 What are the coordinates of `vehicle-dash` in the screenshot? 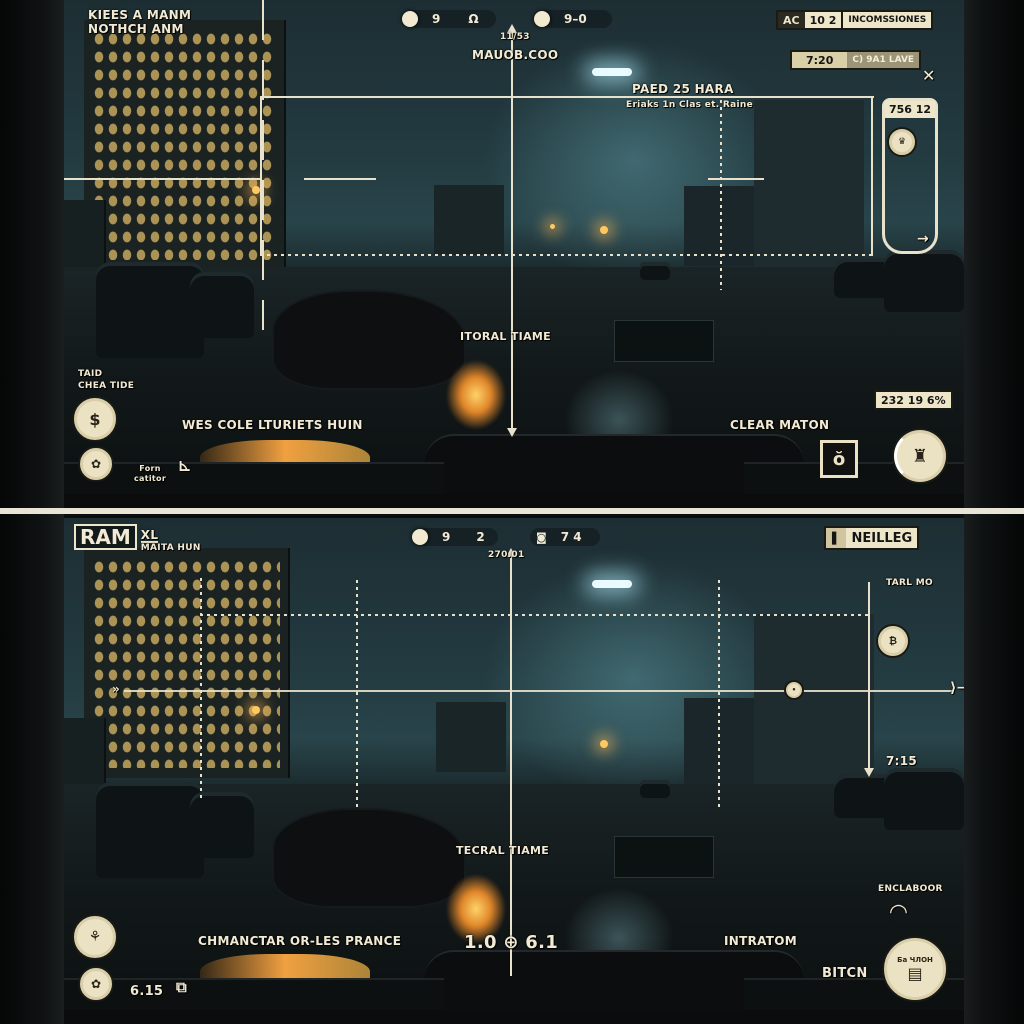 It's located at (254, 478).